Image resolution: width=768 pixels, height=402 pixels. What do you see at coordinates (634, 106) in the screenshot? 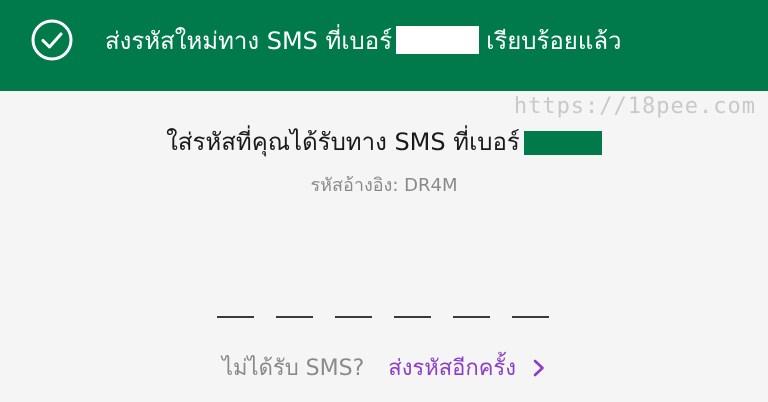
I see `watermark: https://18pee.com` at bounding box center [634, 106].